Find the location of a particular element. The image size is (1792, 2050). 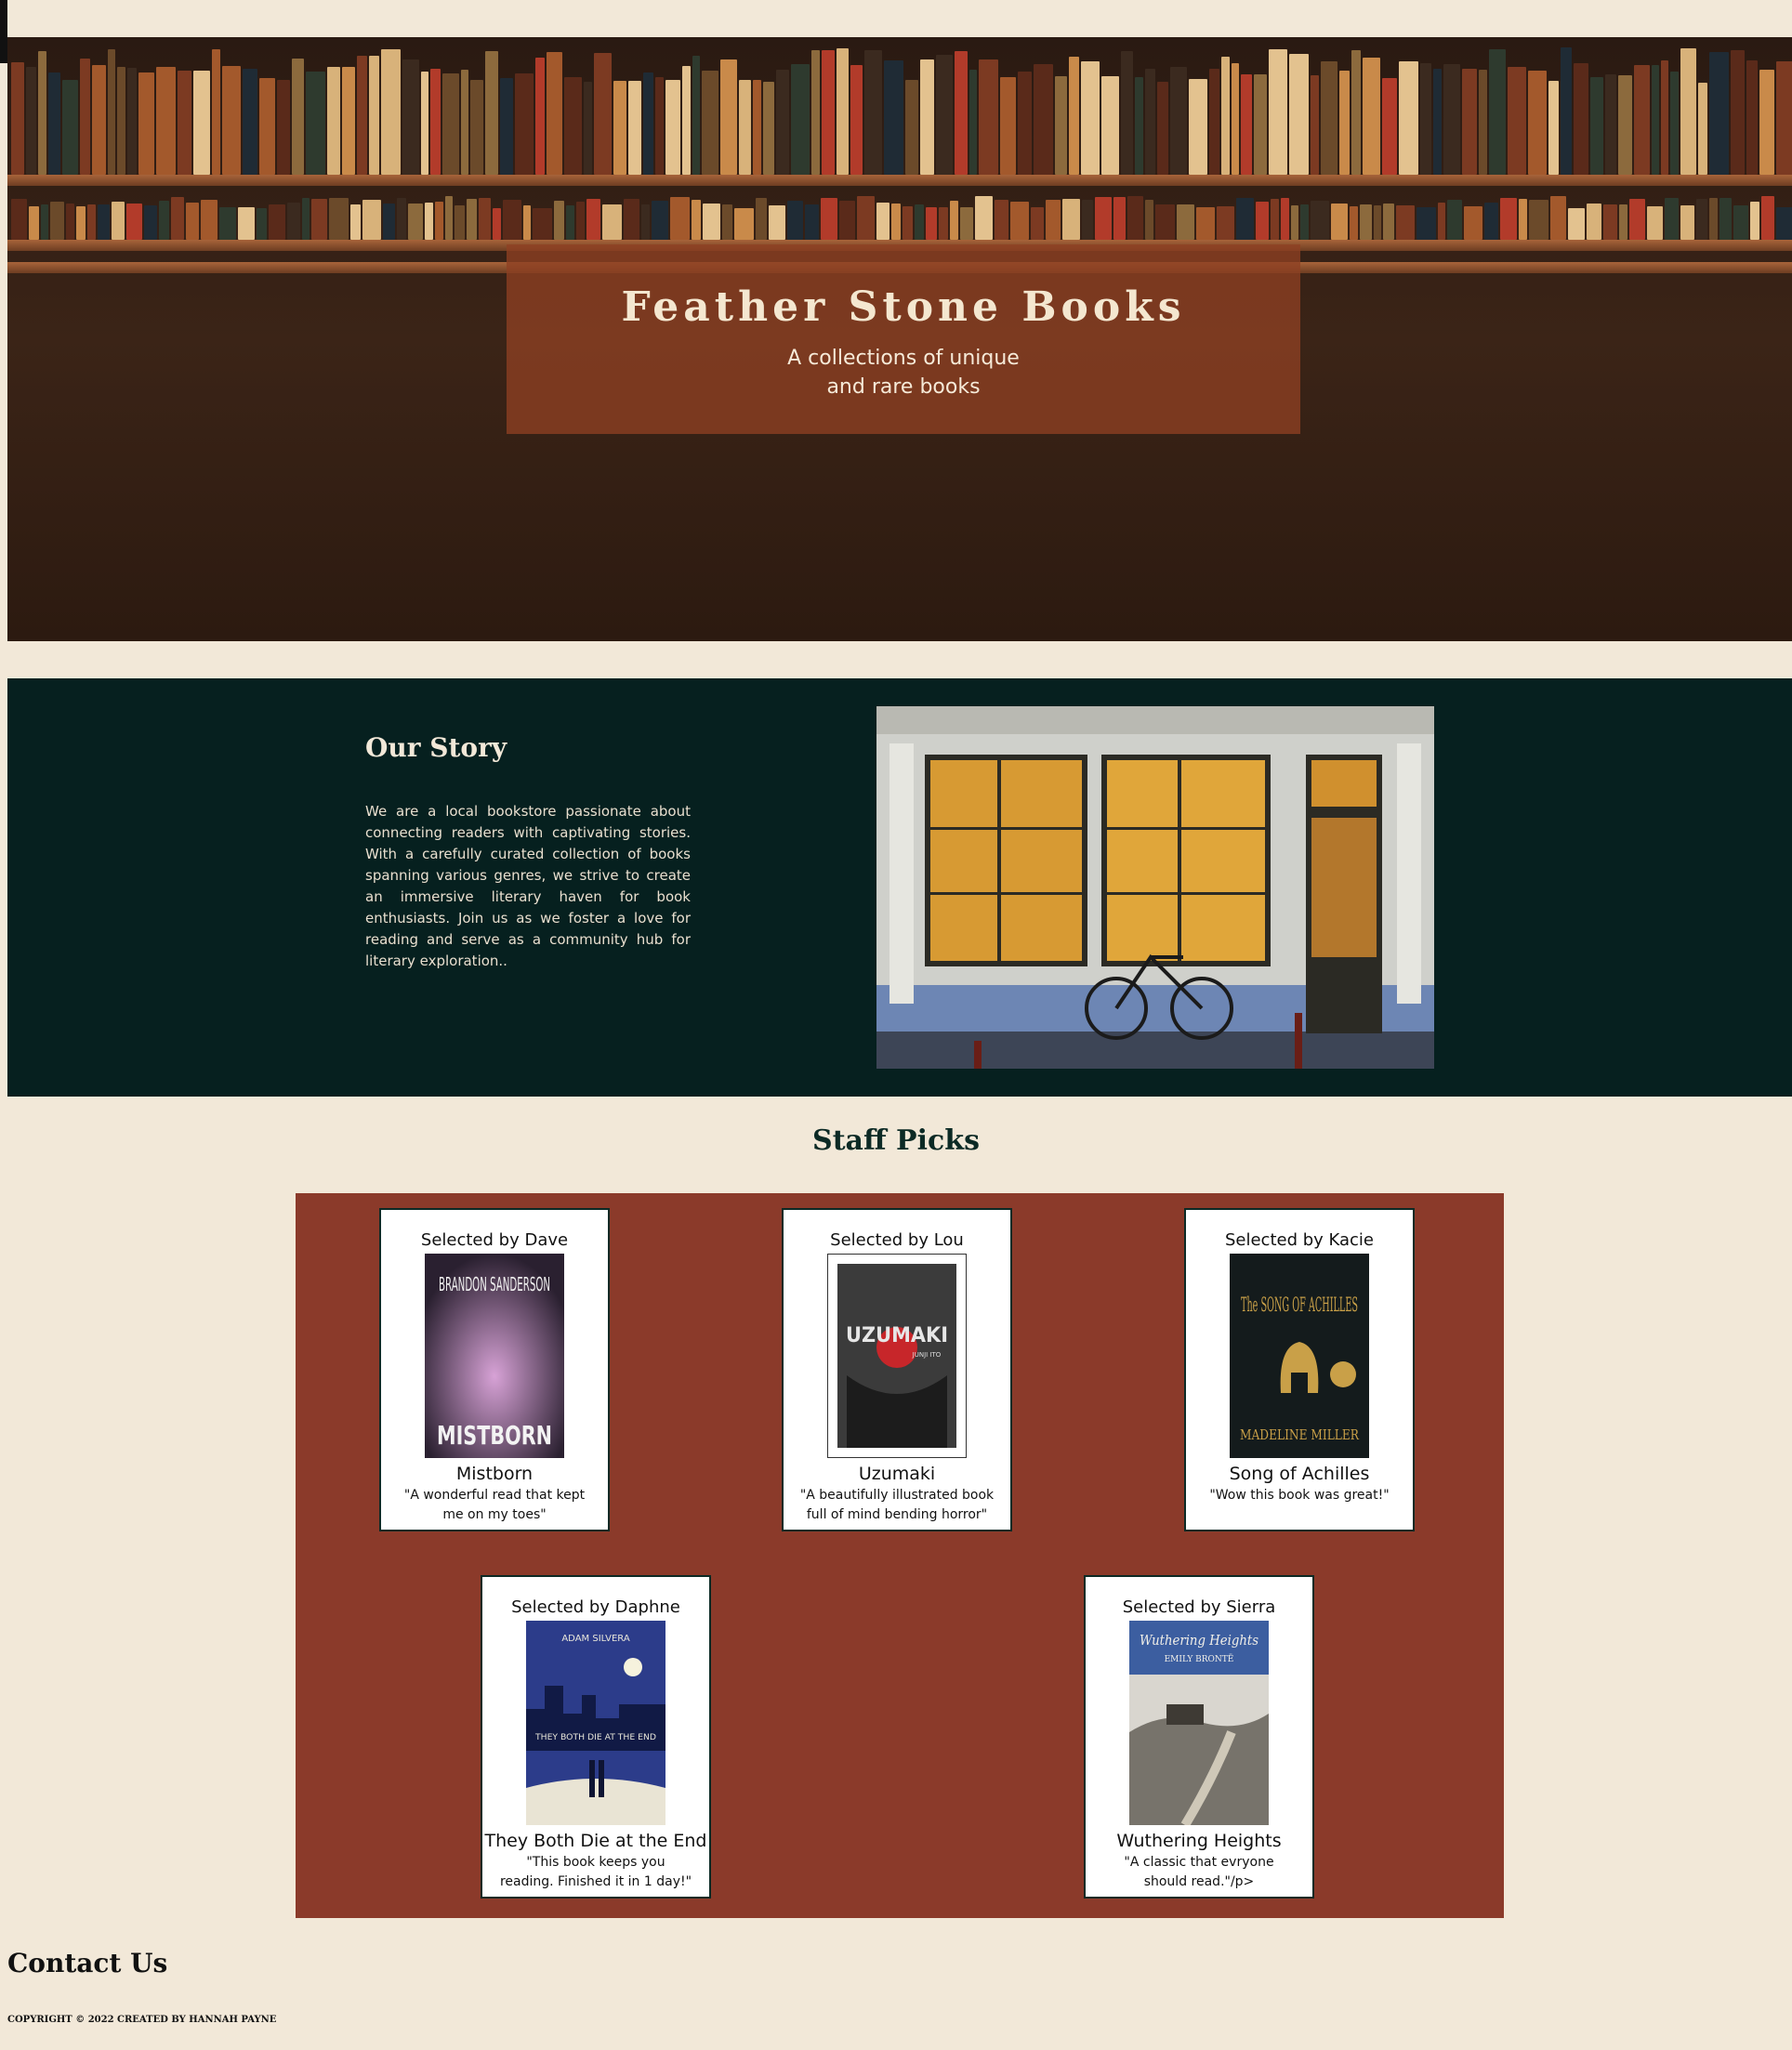

pick-book-title: They Both Die at the End is located at coordinates (595, 1841).